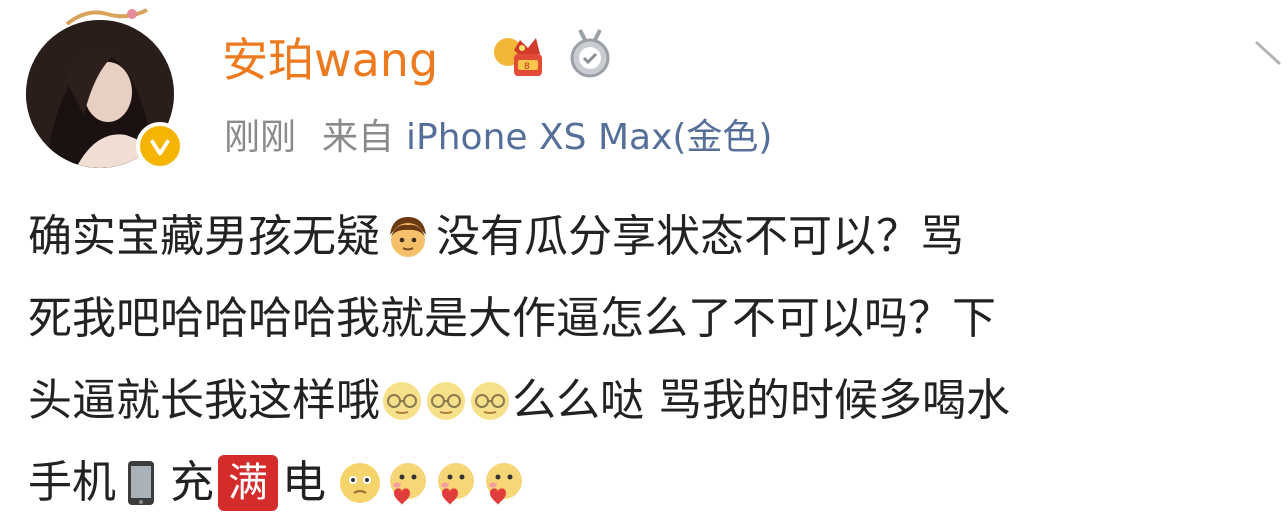 This screenshot has width=1288, height=530. Describe the element at coordinates (204, 400) in the screenshot. I see `content-text: 头逼就长我这样哦` at that location.